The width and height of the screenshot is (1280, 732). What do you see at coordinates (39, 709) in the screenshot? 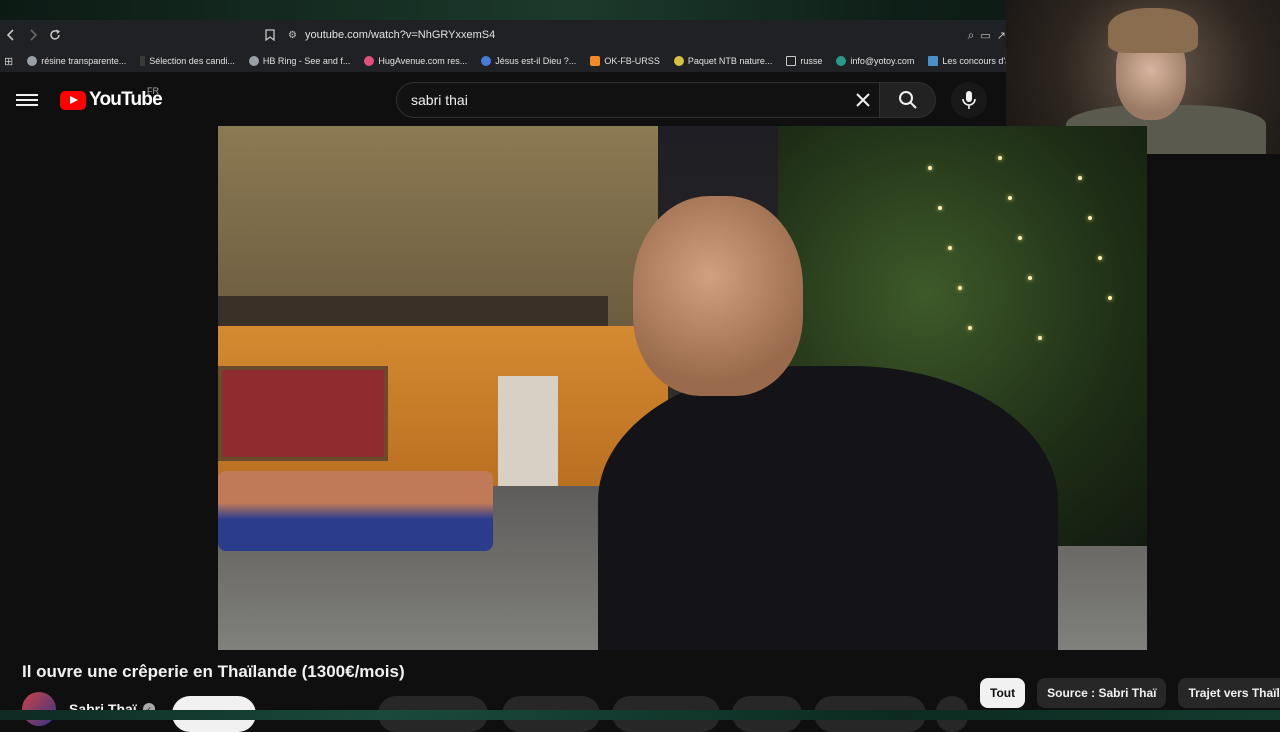
I see `channel-avatar` at bounding box center [39, 709].